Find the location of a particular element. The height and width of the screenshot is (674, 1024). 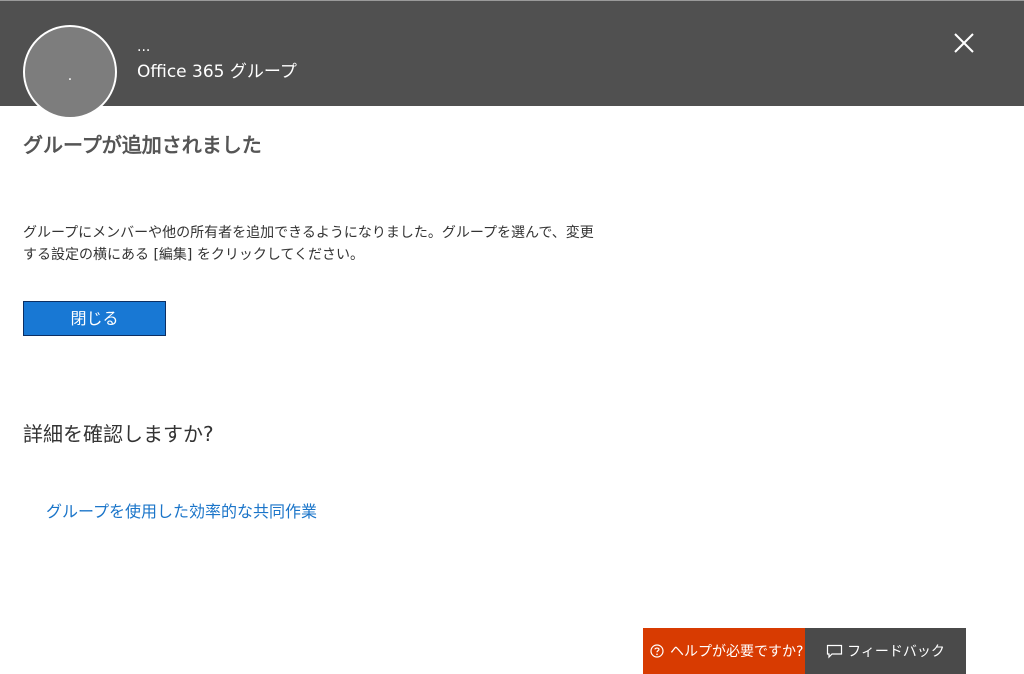

close-button: 閉じる is located at coordinates (94, 318).